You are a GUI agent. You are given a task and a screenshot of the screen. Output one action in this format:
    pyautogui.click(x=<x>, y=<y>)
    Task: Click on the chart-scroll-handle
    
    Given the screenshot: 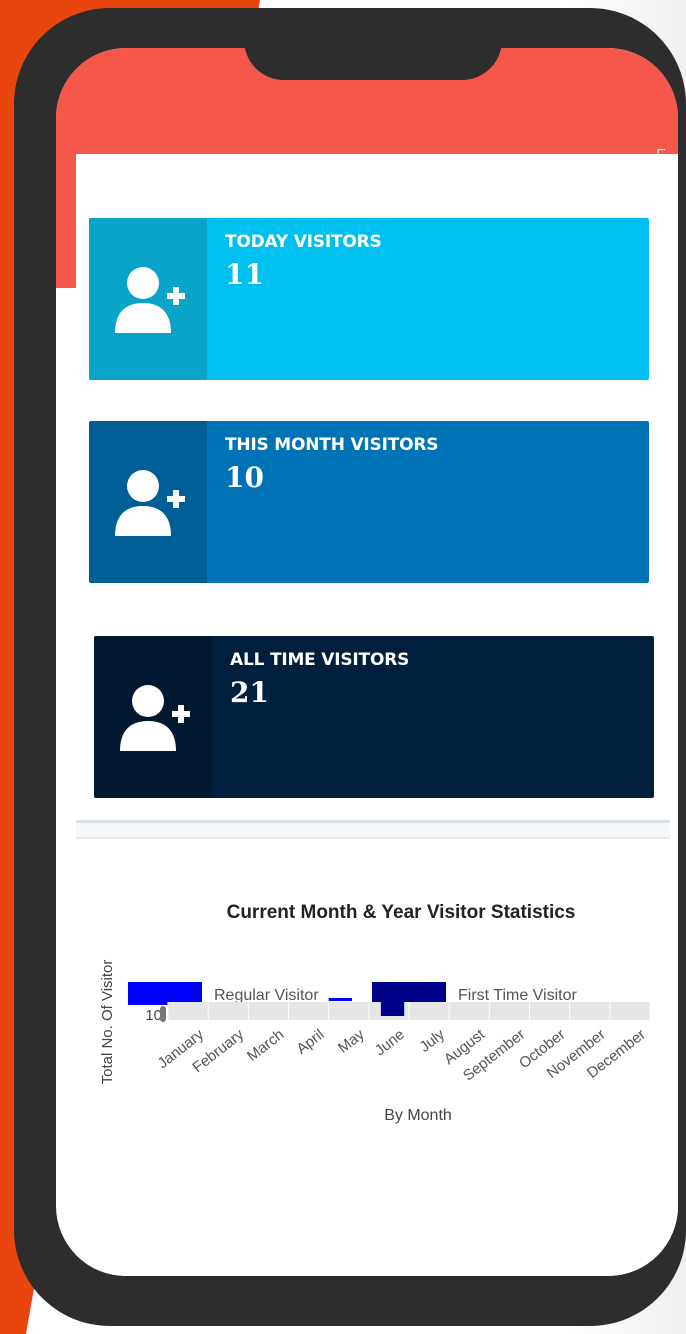 What is the action you would take?
    pyautogui.click(x=163, y=1014)
    